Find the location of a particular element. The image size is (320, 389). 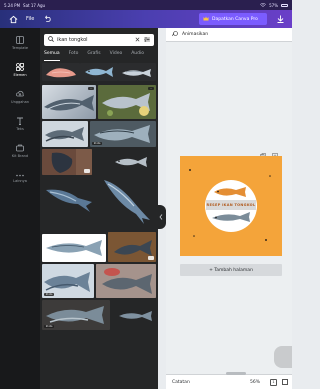

elements-icon is located at coordinates (20, 67).